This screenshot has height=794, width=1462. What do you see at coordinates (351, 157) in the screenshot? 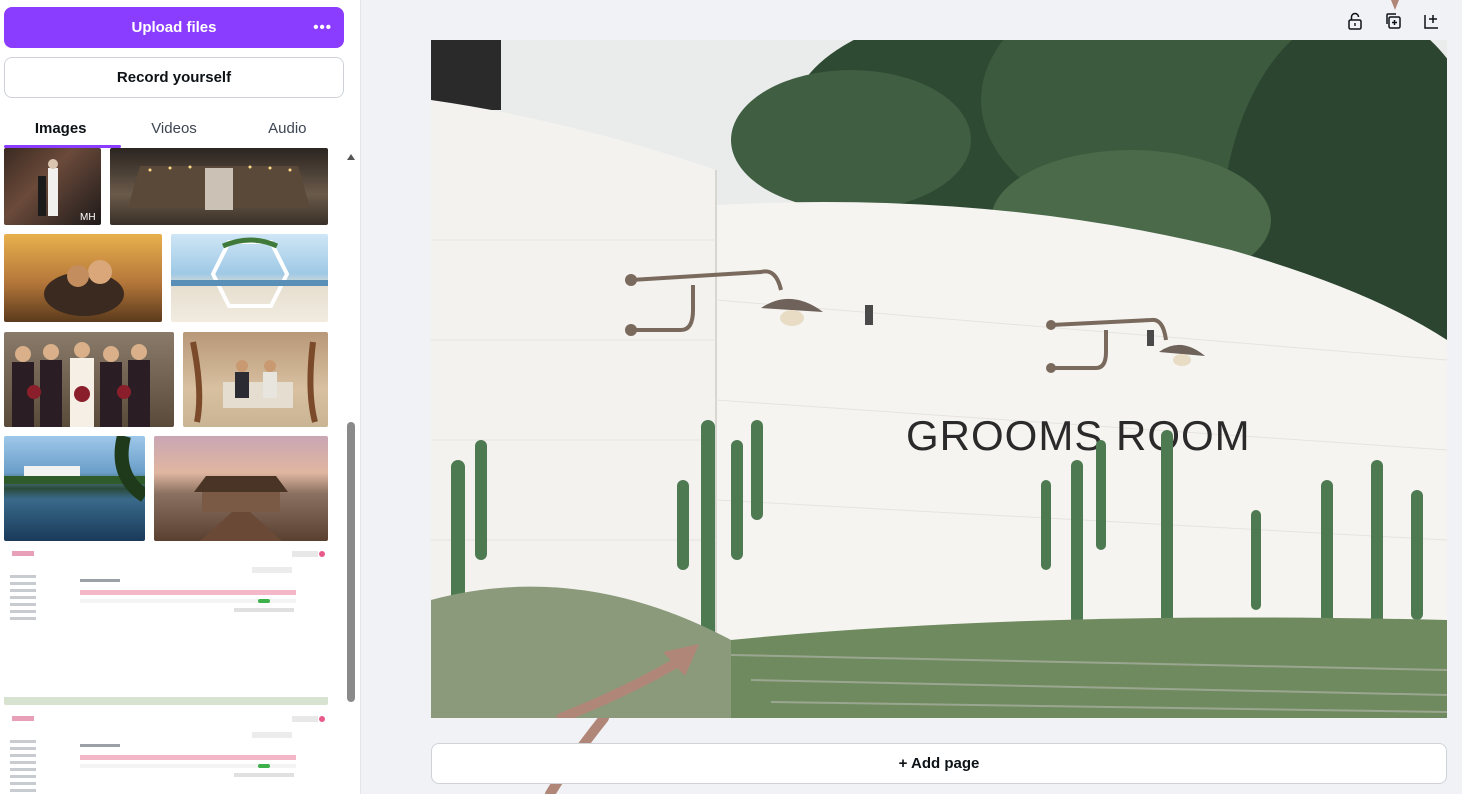
I see `scroll-up-arrow-icon` at bounding box center [351, 157].